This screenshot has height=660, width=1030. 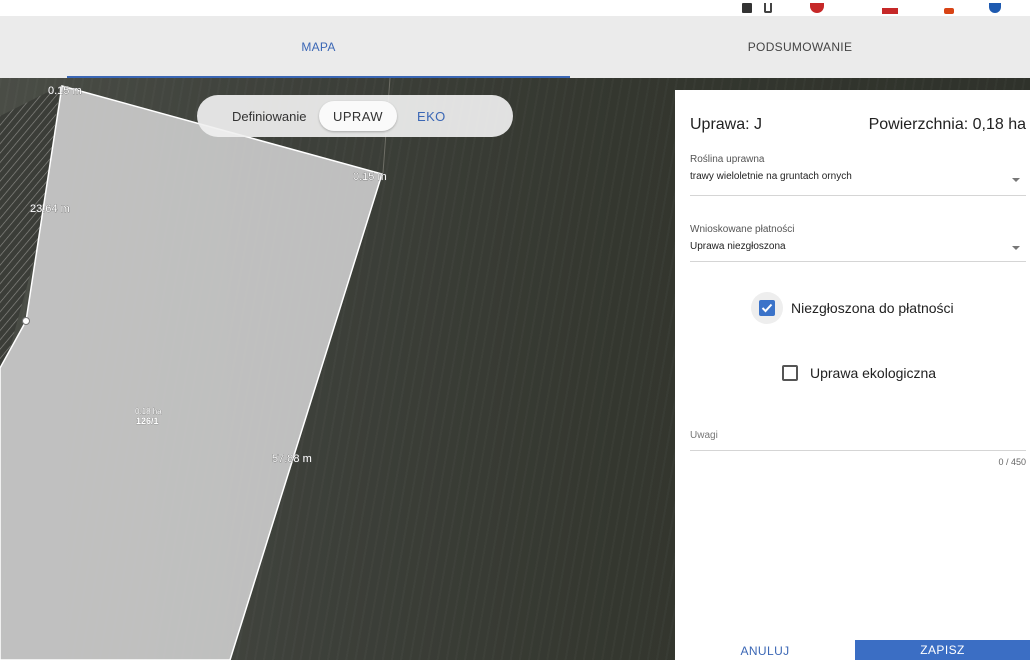 I want to click on payments-value: Uprawa niezgłoszona, so click(x=738, y=246).